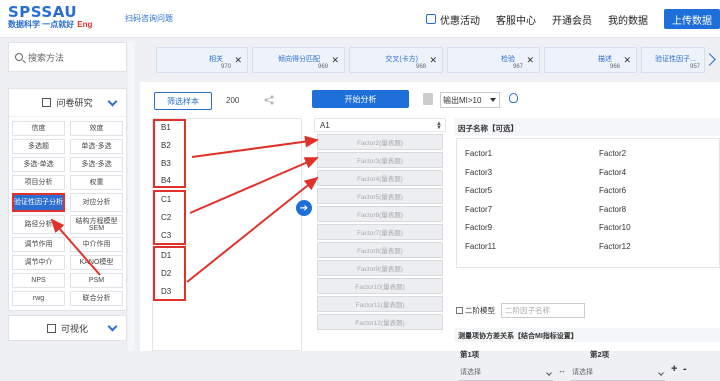 This screenshot has width=720, height=381. I want to click on add-covariance-button: +, so click(674, 369).